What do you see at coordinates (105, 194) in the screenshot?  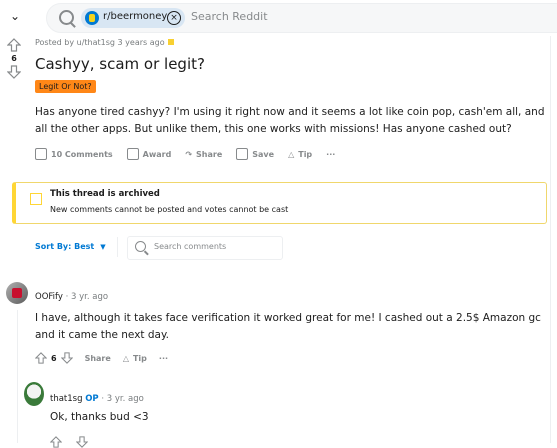 I see `archived-title: This thread is archived` at bounding box center [105, 194].